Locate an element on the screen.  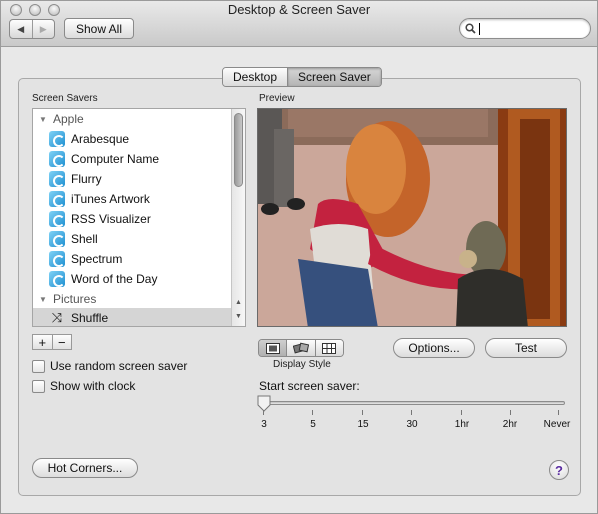
display-style-label: Display Style is located at coordinates (302, 364).